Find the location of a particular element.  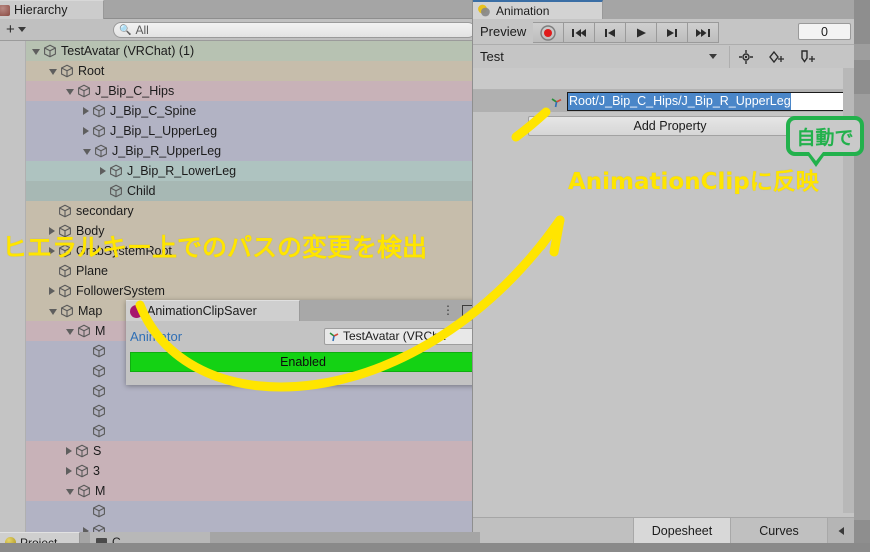

hierarchy-row: secondary is located at coordinates (253, 211).